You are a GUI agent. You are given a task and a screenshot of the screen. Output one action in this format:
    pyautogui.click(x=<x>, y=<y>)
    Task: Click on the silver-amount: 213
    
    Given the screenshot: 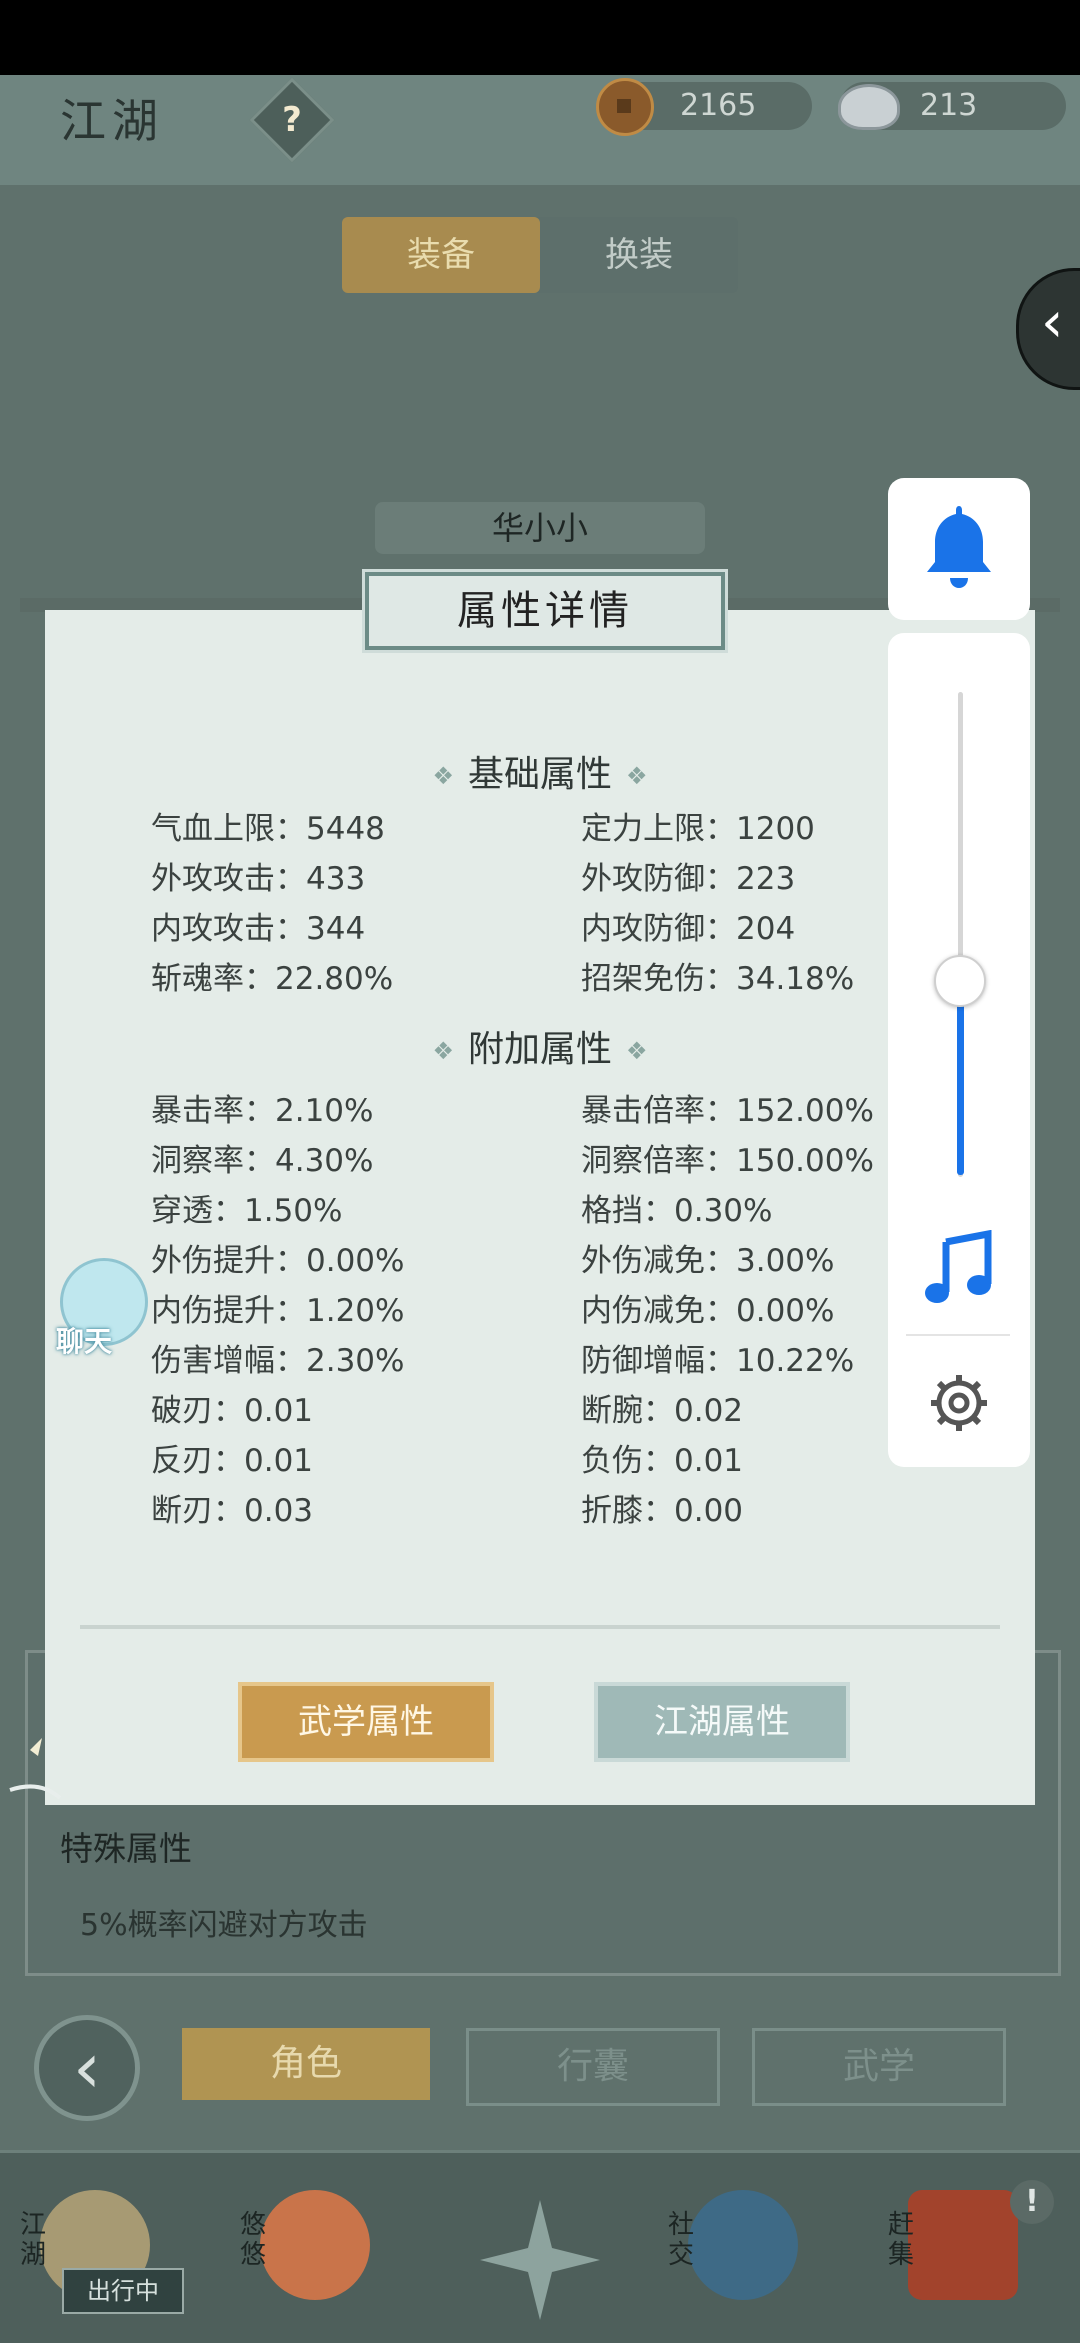 What is the action you would take?
    pyautogui.click(x=949, y=105)
    